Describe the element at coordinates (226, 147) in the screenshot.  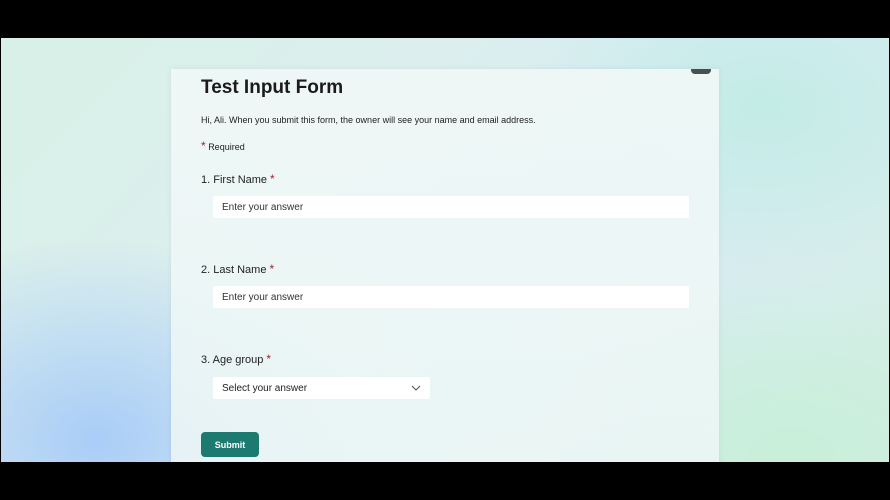
I see `required-label: Required` at that location.